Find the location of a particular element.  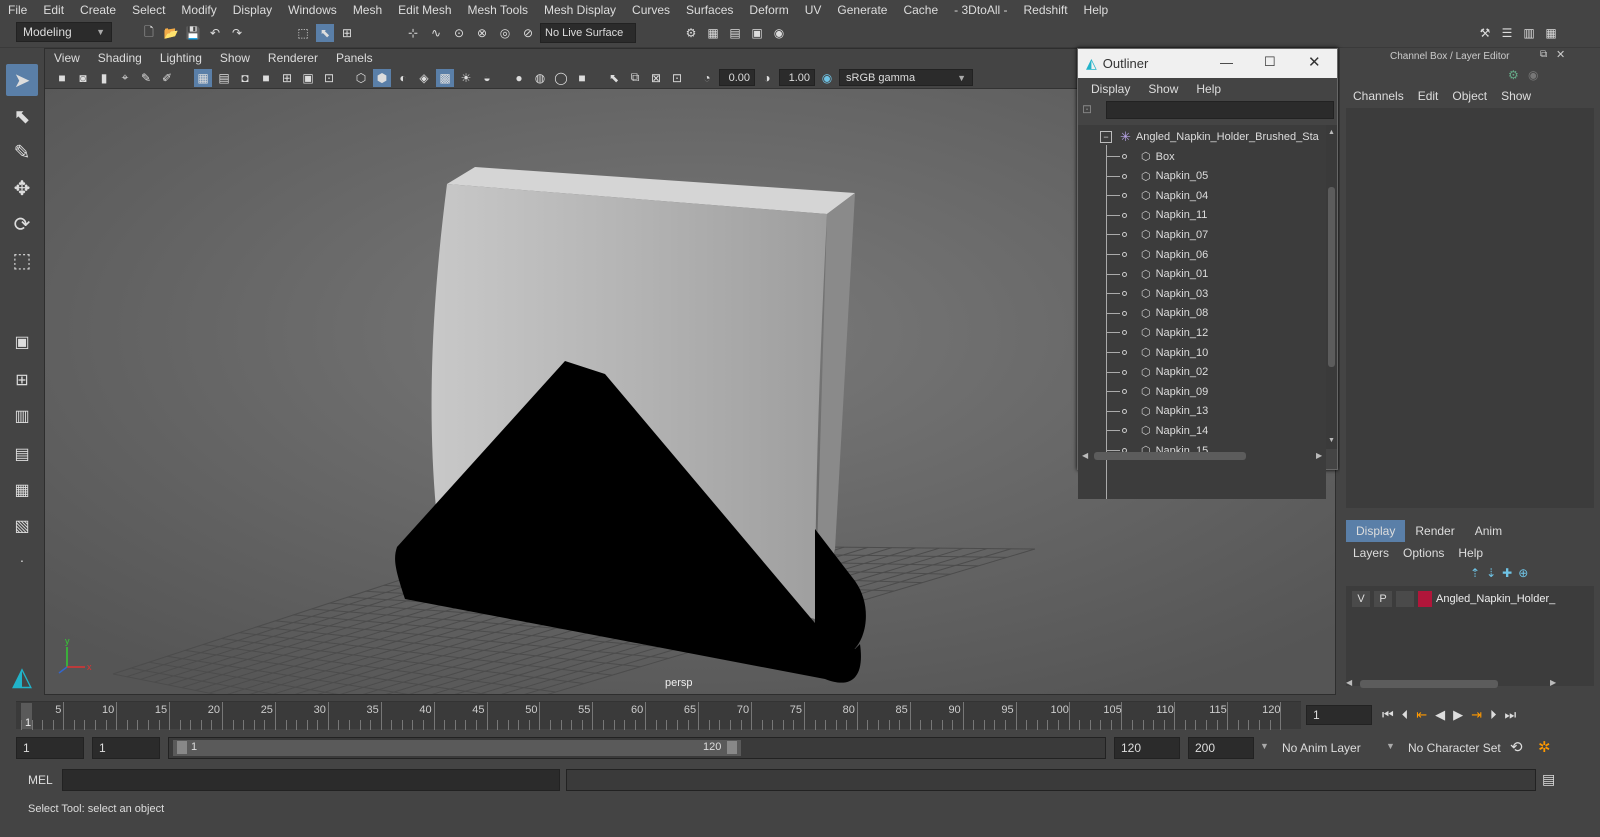

outliner-menu-show: Show is located at coordinates (1163, 89).